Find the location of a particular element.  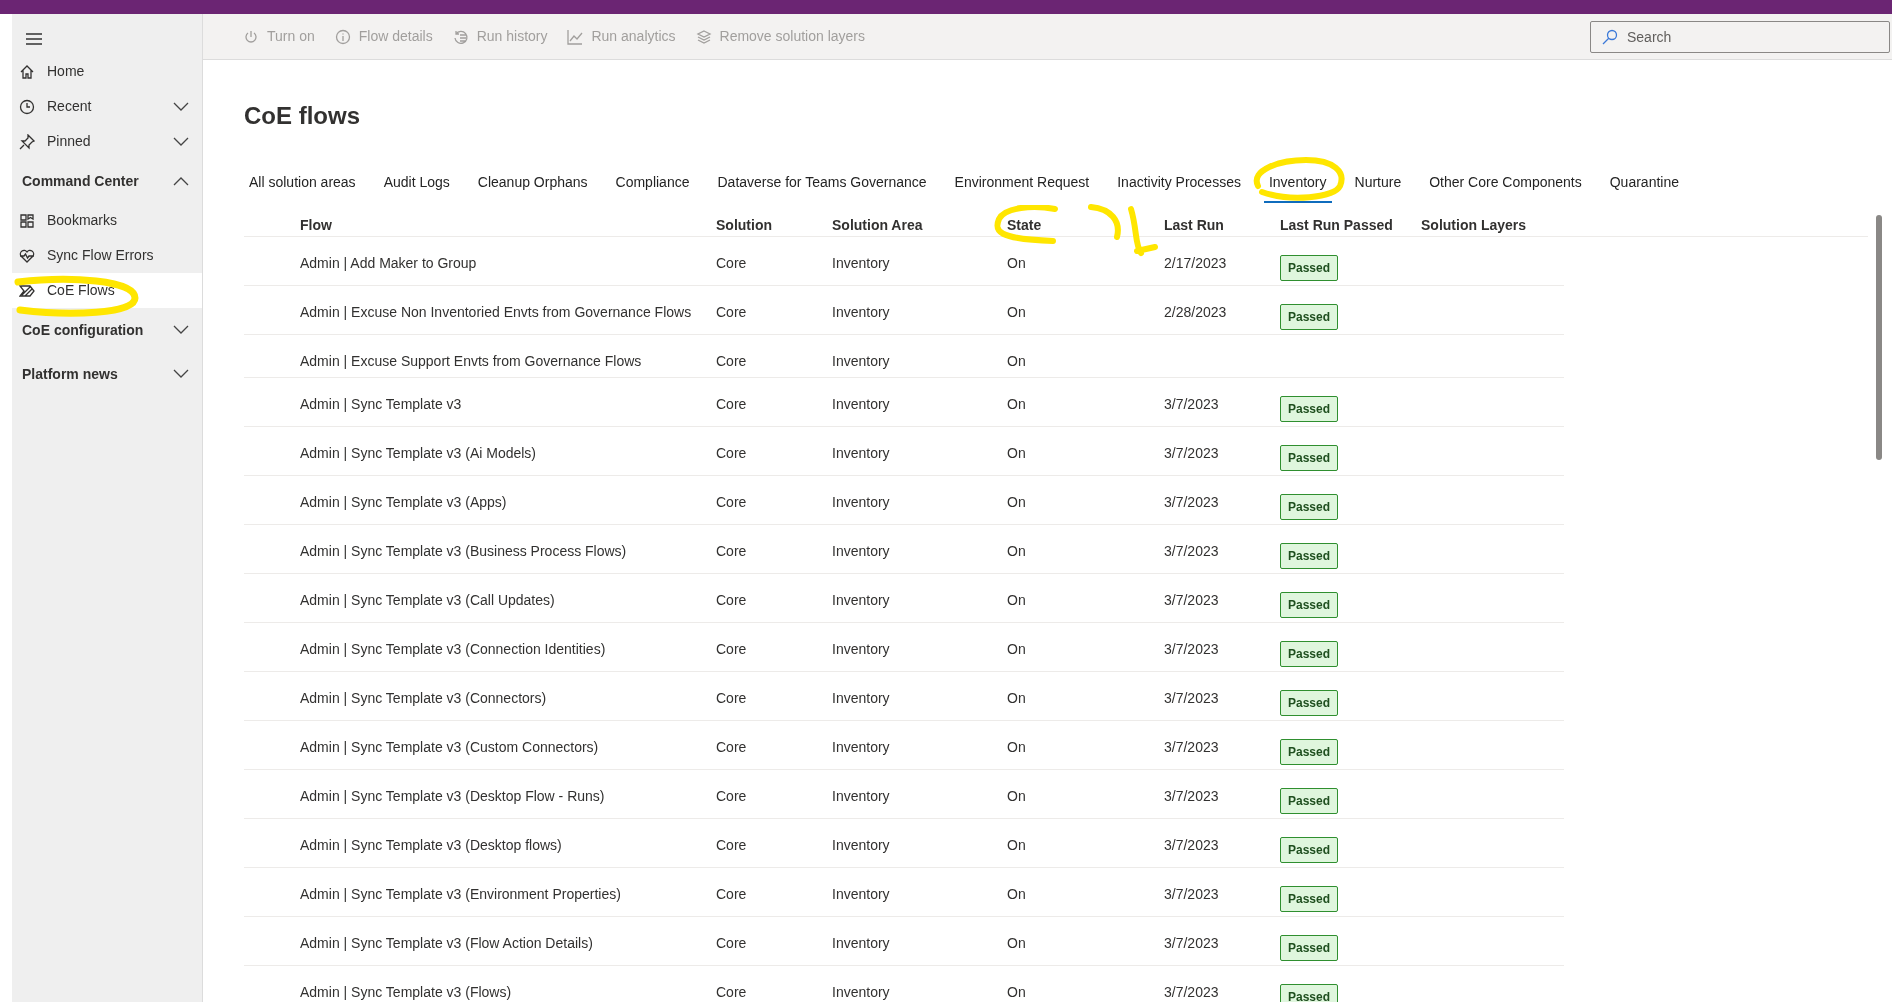

tab: Quarantine is located at coordinates (1644, 183).